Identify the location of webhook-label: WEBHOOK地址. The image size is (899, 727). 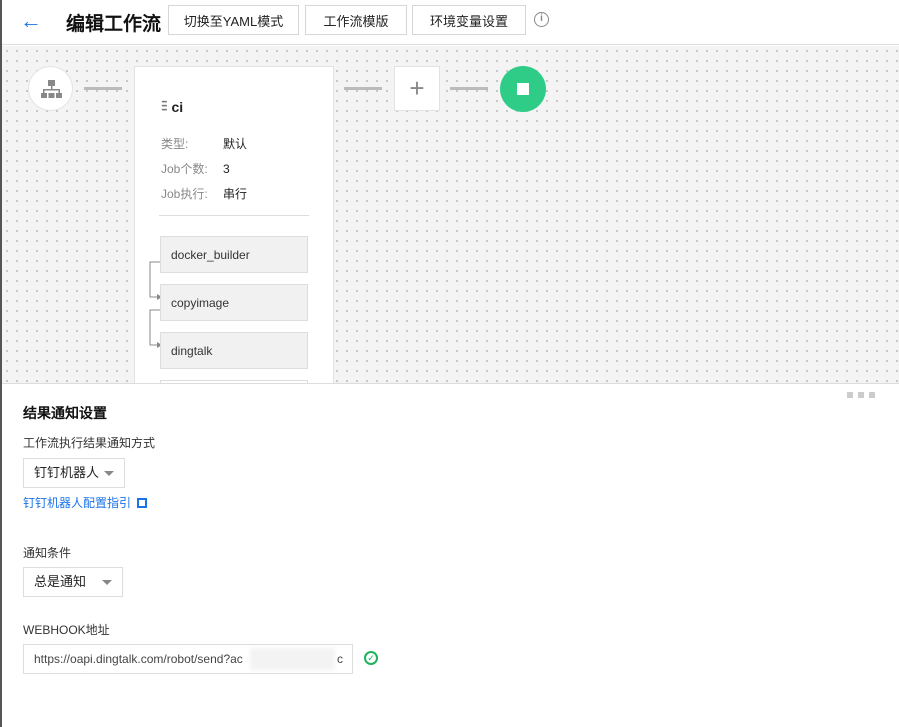
(66, 630).